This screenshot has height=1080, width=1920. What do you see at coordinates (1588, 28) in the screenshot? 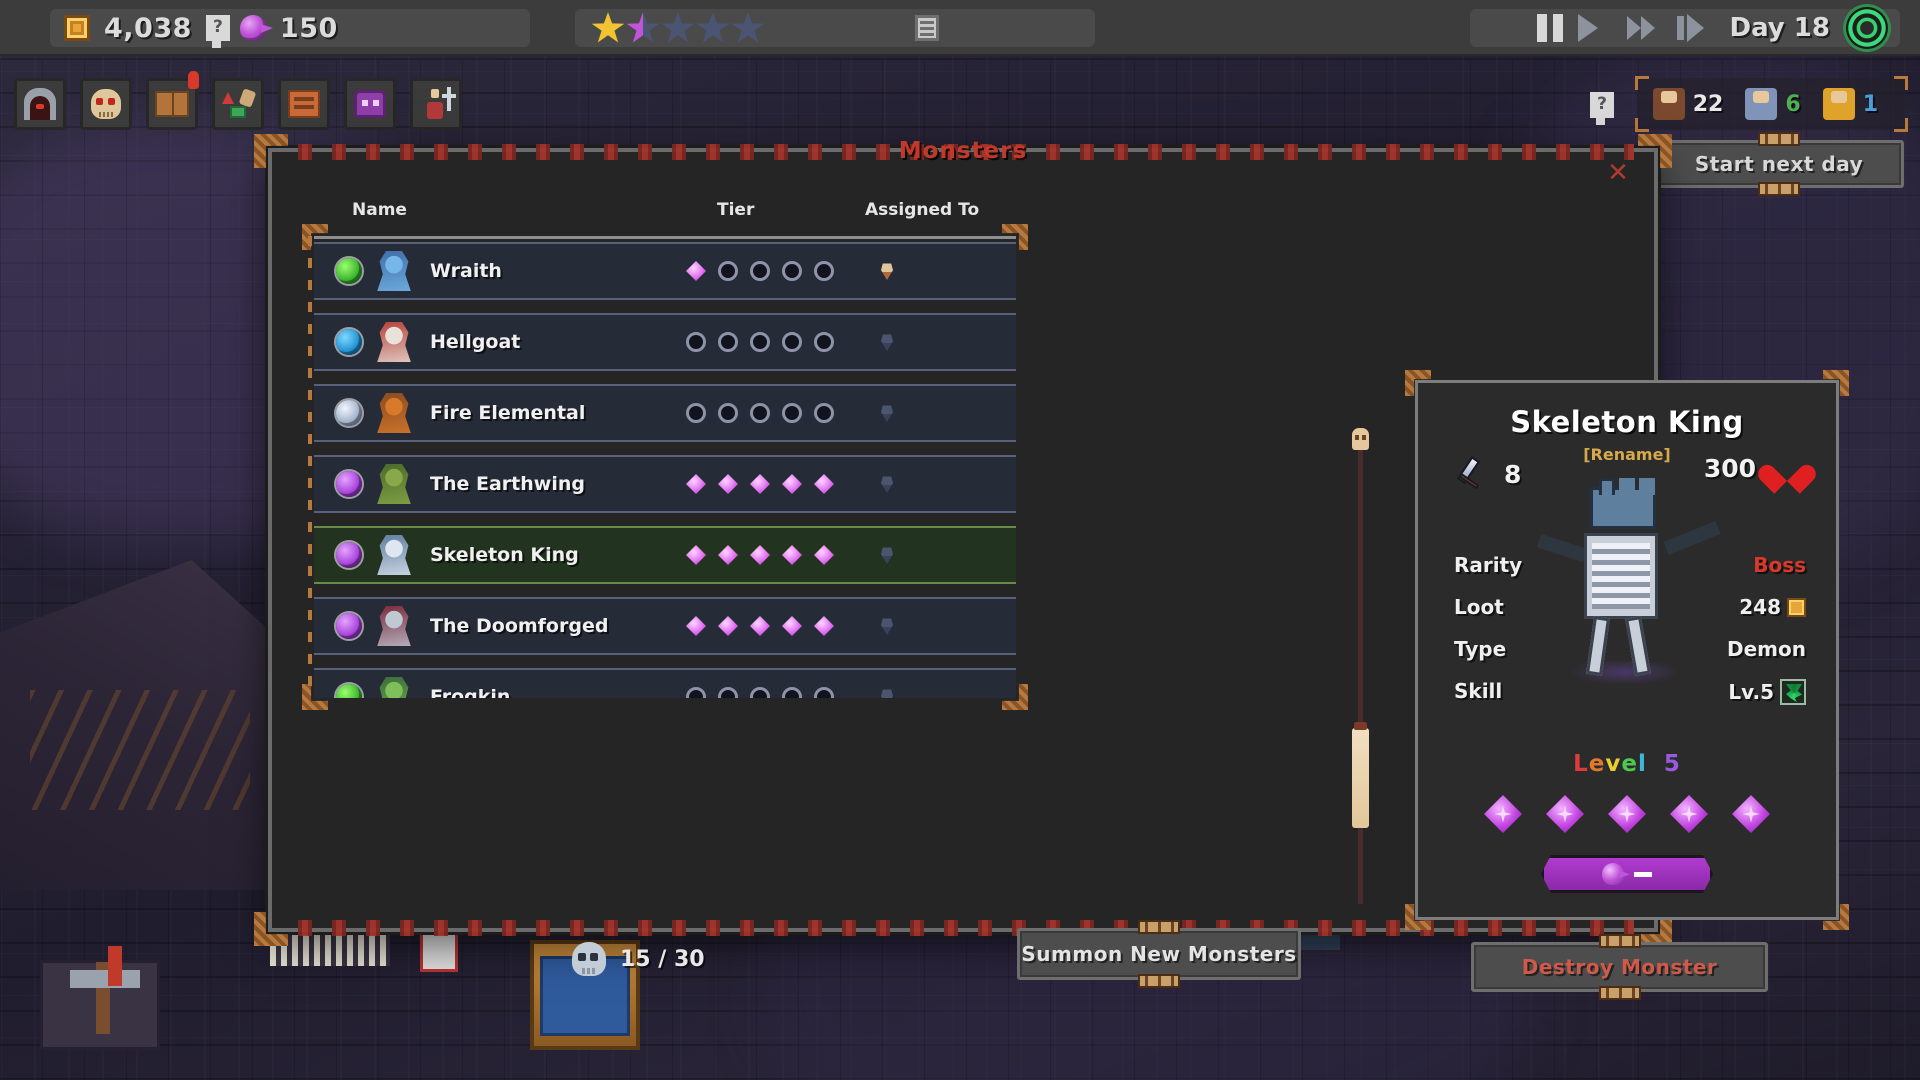
I see `play-button` at bounding box center [1588, 28].